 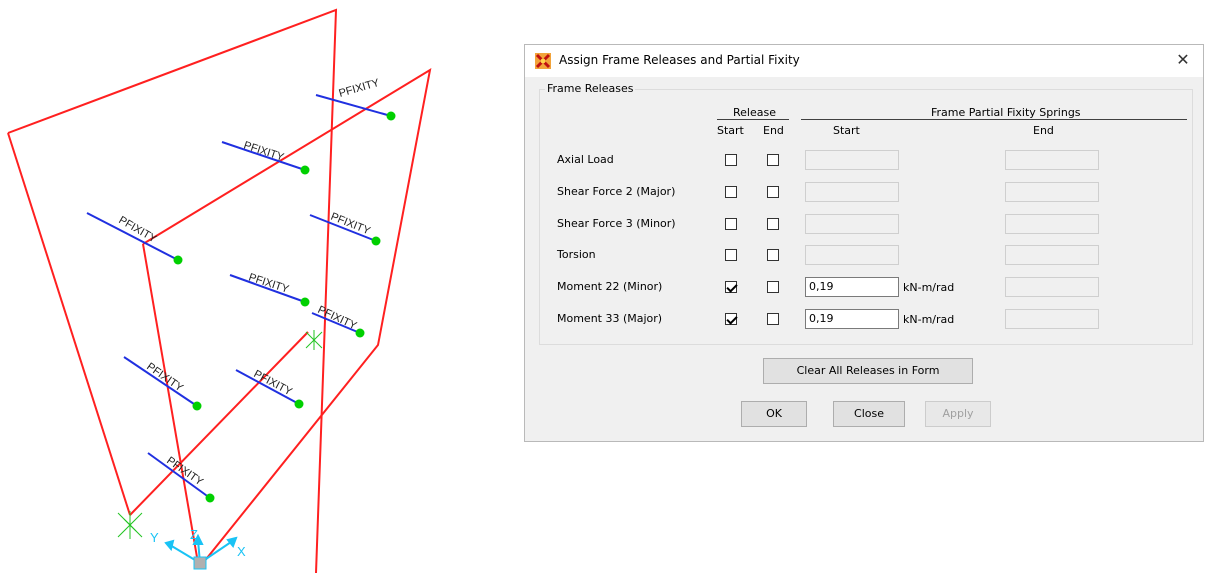 What do you see at coordinates (154, 537) in the screenshot?
I see `axis-y-label: Y` at bounding box center [154, 537].